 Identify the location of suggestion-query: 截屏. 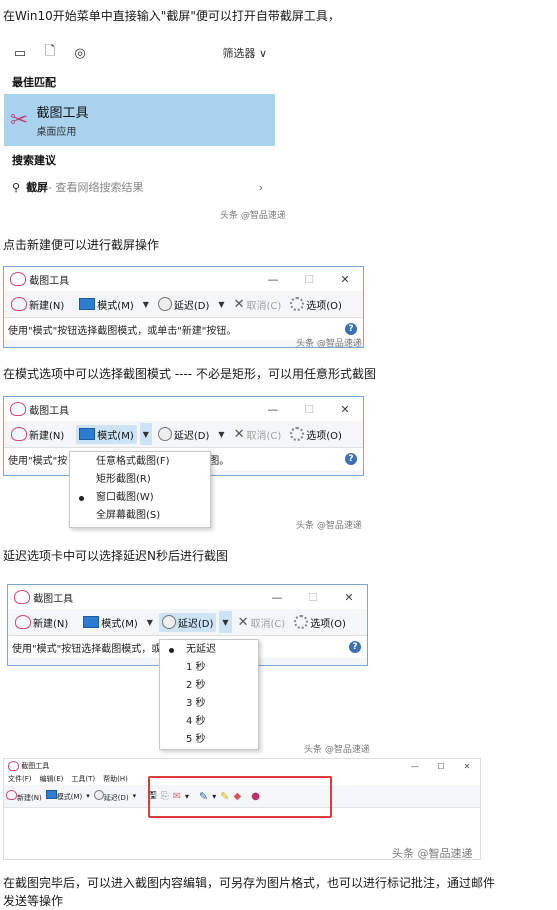
(37, 187).